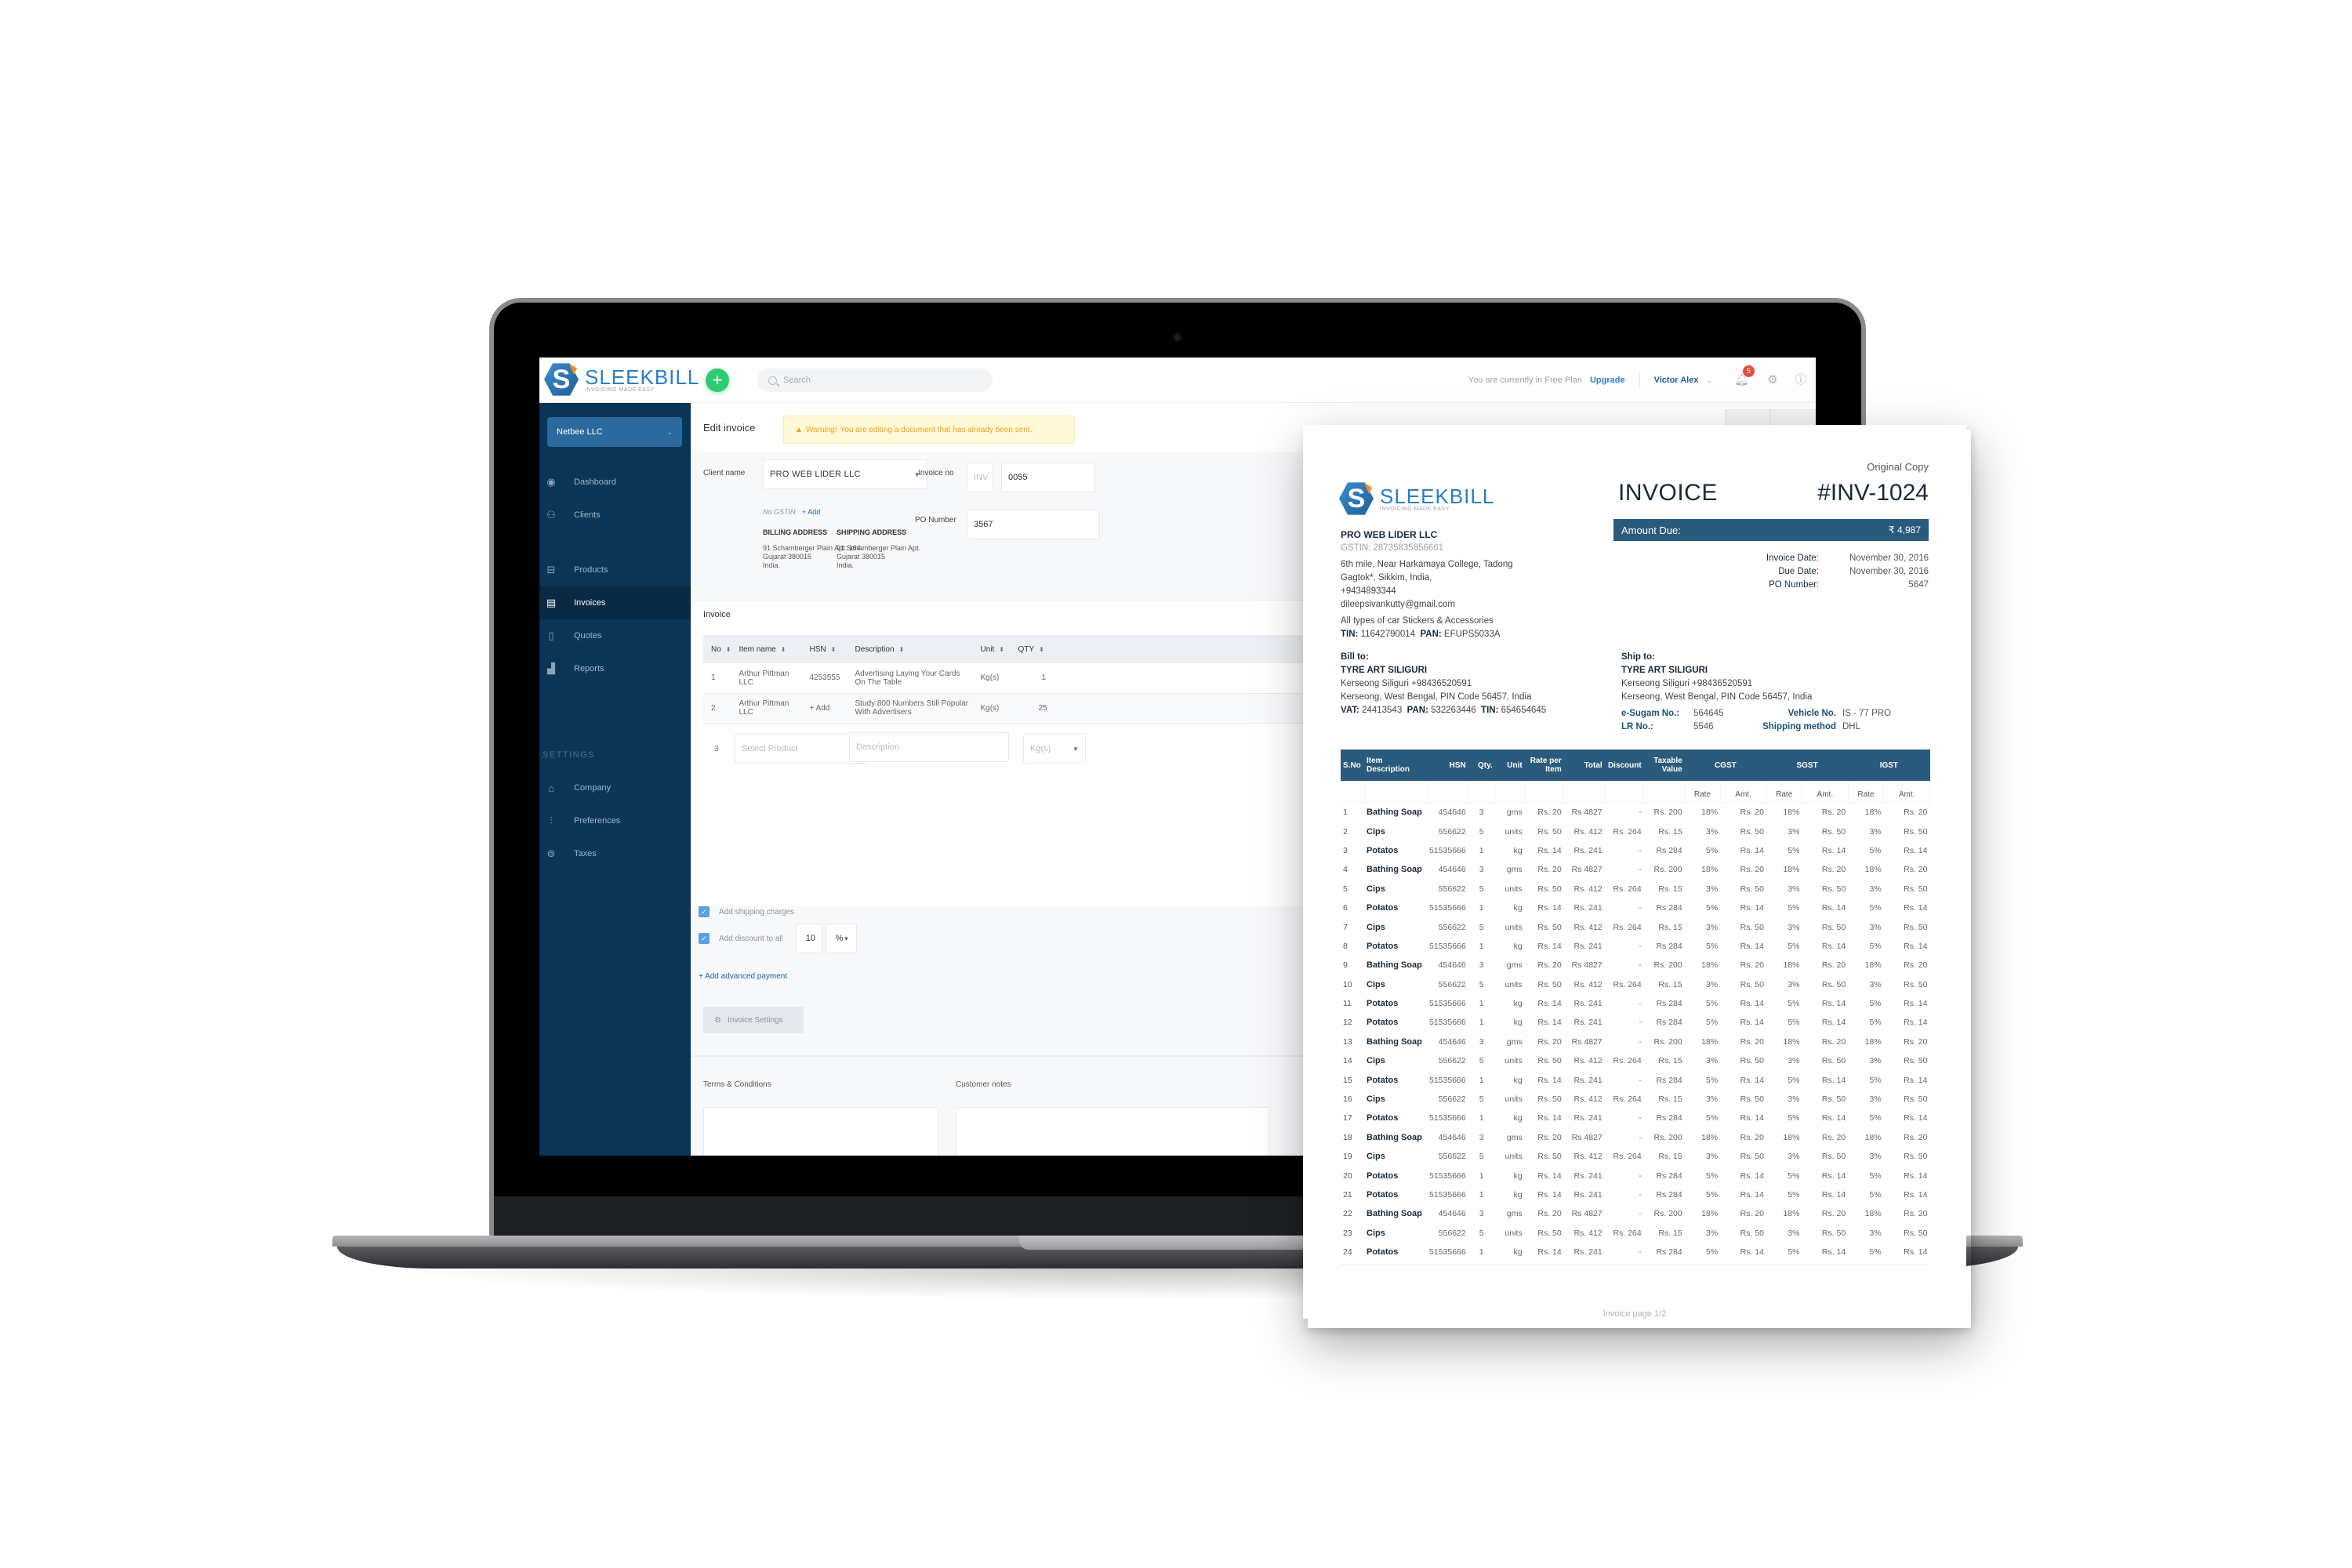  Describe the element at coordinates (910, 649) in the screenshot. I see `column-header-description: Description ⬍` at that location.